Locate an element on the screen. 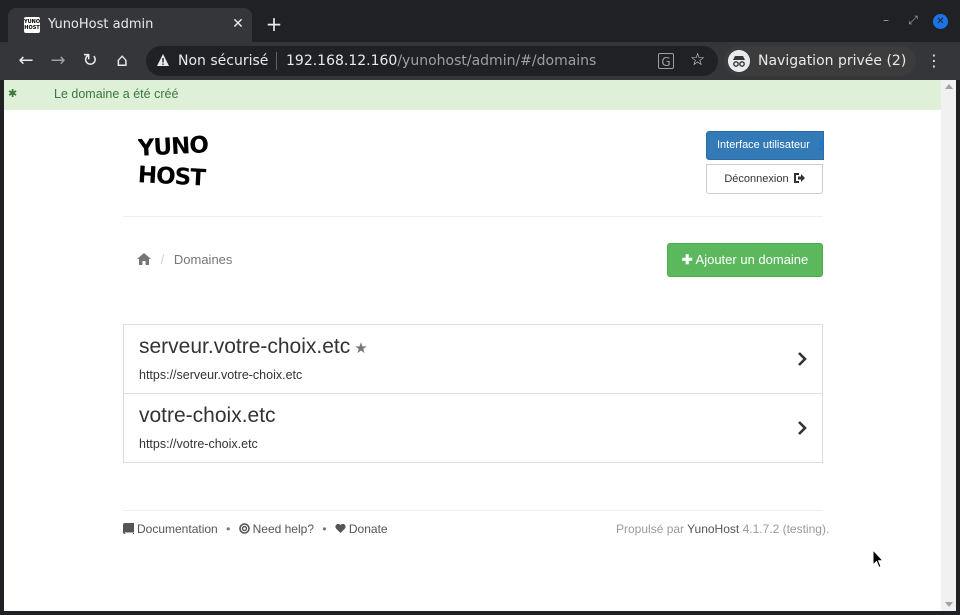 This screenshot has height=615, width=960. forward-arrow-icon: → is located at coordinates (58, 61).